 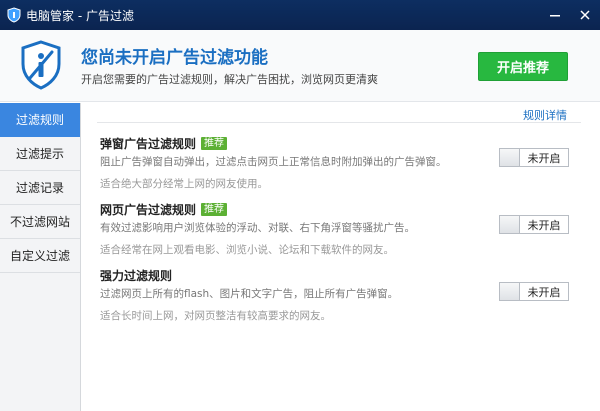 I want to click on enable-recommended-button: 开启推荐, so click(x=523, y=66).